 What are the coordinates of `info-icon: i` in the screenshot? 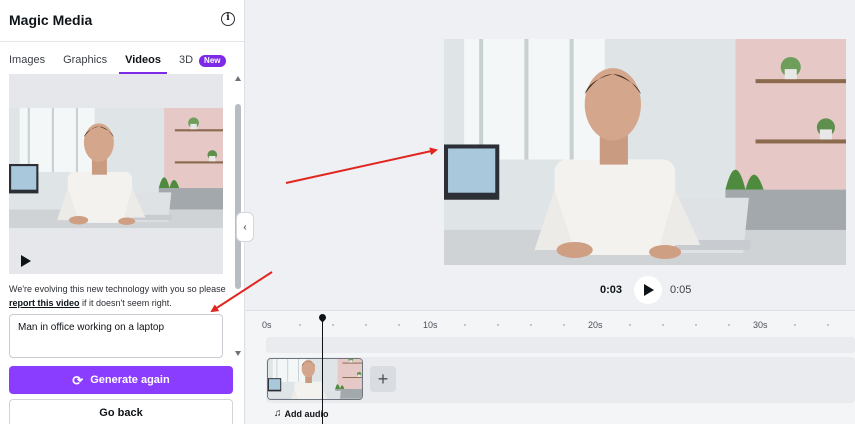 It's located at (228, 19).